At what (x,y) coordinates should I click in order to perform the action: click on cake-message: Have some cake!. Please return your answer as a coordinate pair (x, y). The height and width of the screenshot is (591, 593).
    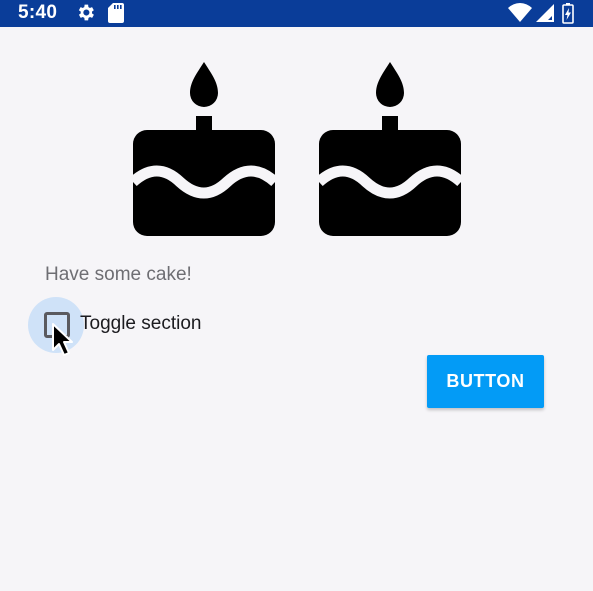
    Looking at the image, I should click on (118, 274).